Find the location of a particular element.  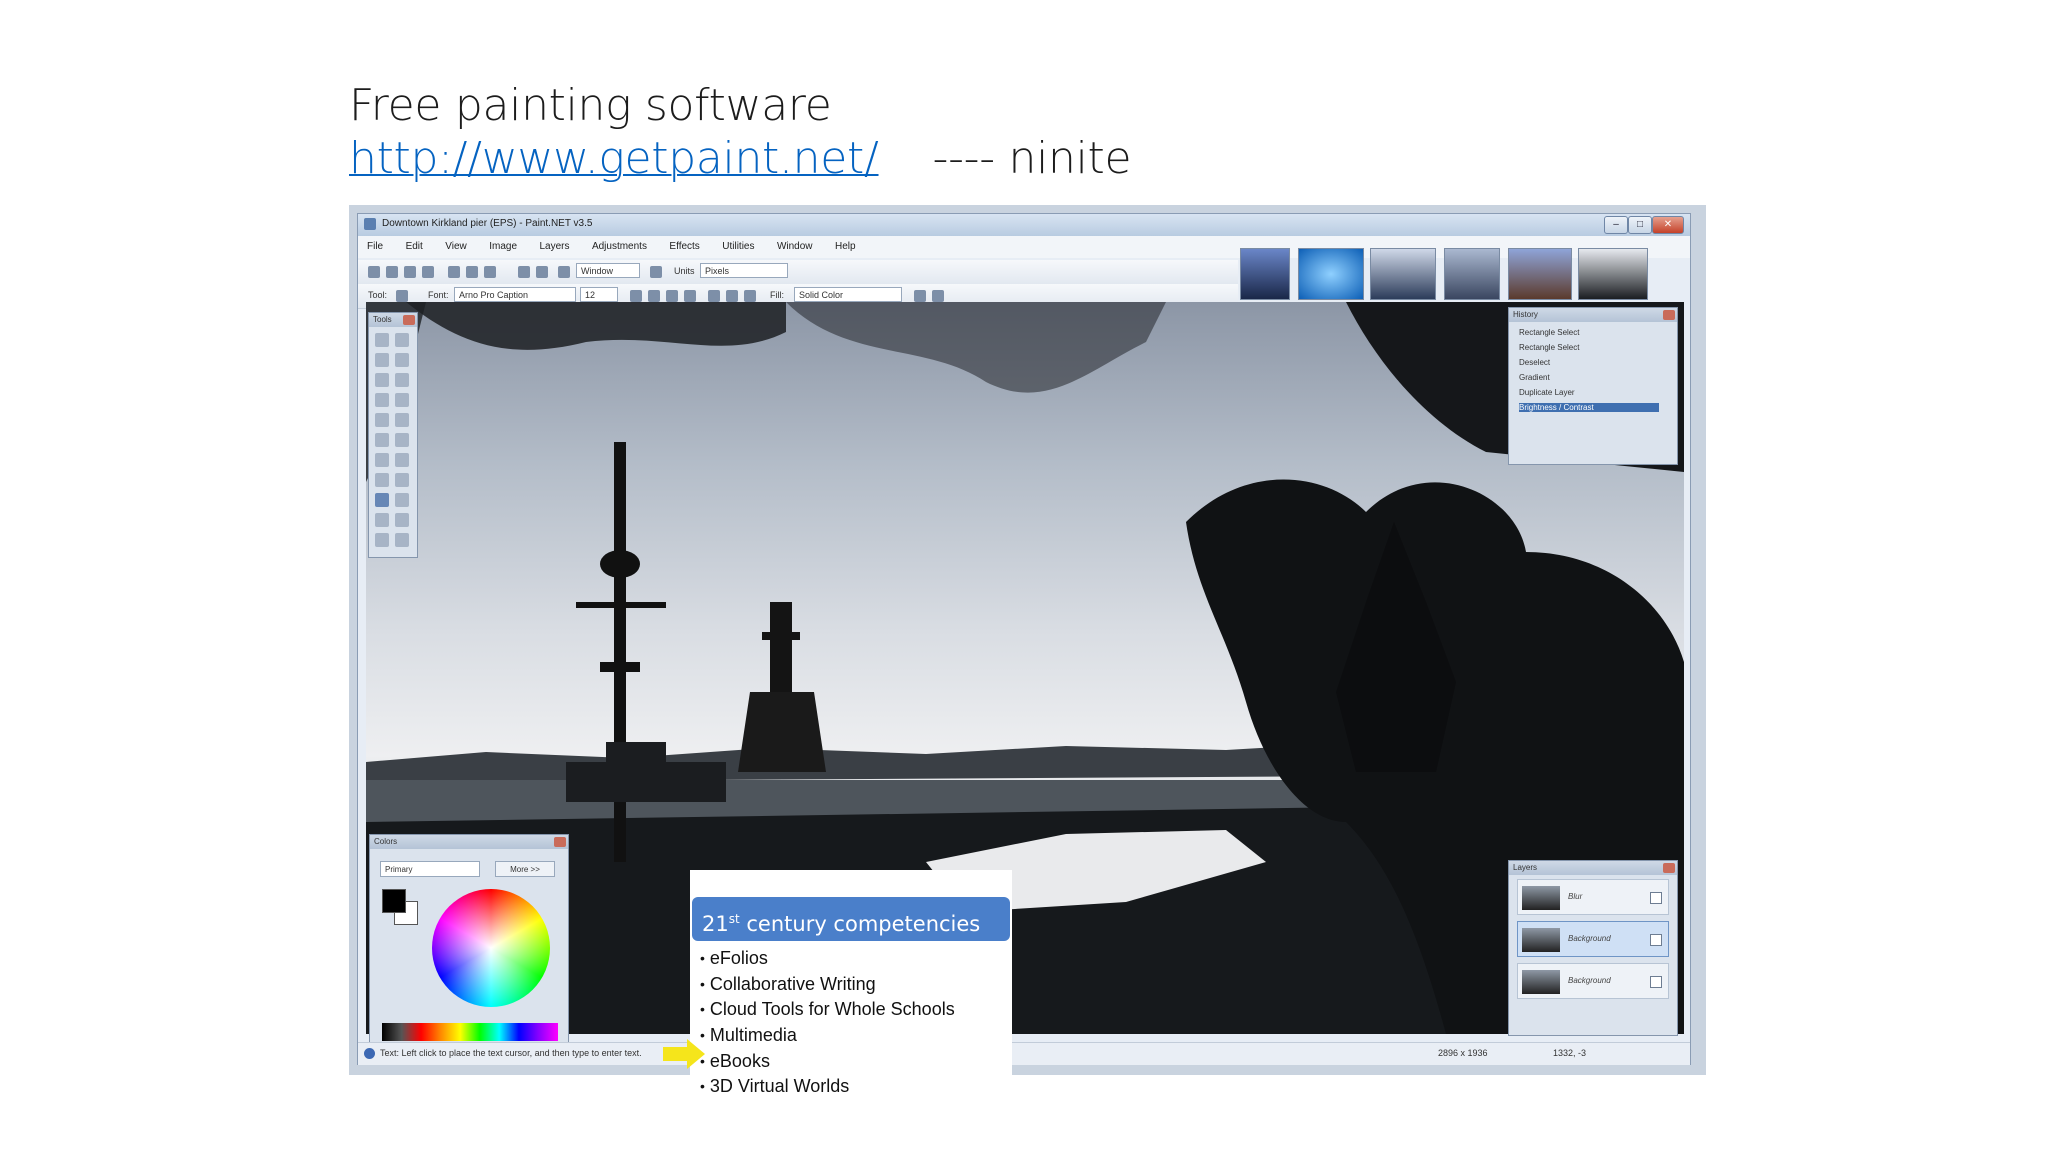

brush-icon is located at coordinates (382, 440).